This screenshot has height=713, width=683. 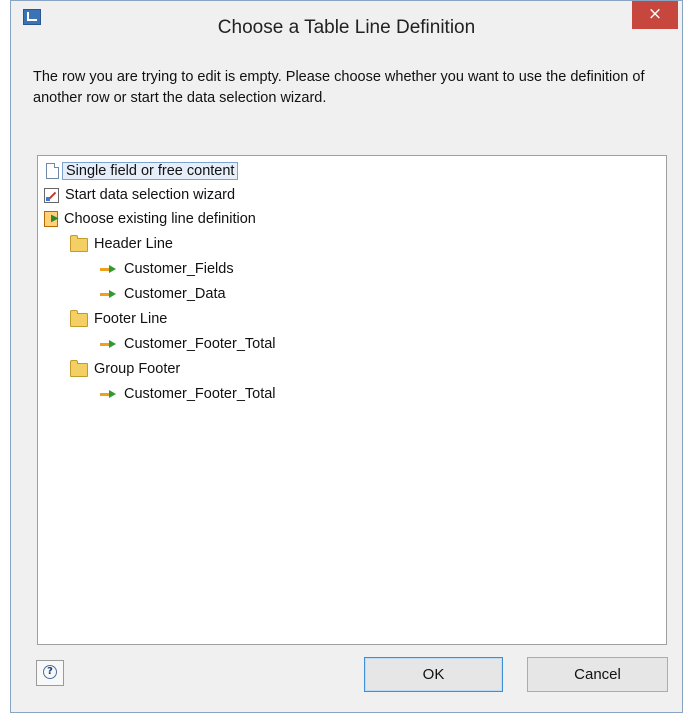 I want to click on tree-item-start-wizard: Start data selection wizard, so click(x=139, y=195).